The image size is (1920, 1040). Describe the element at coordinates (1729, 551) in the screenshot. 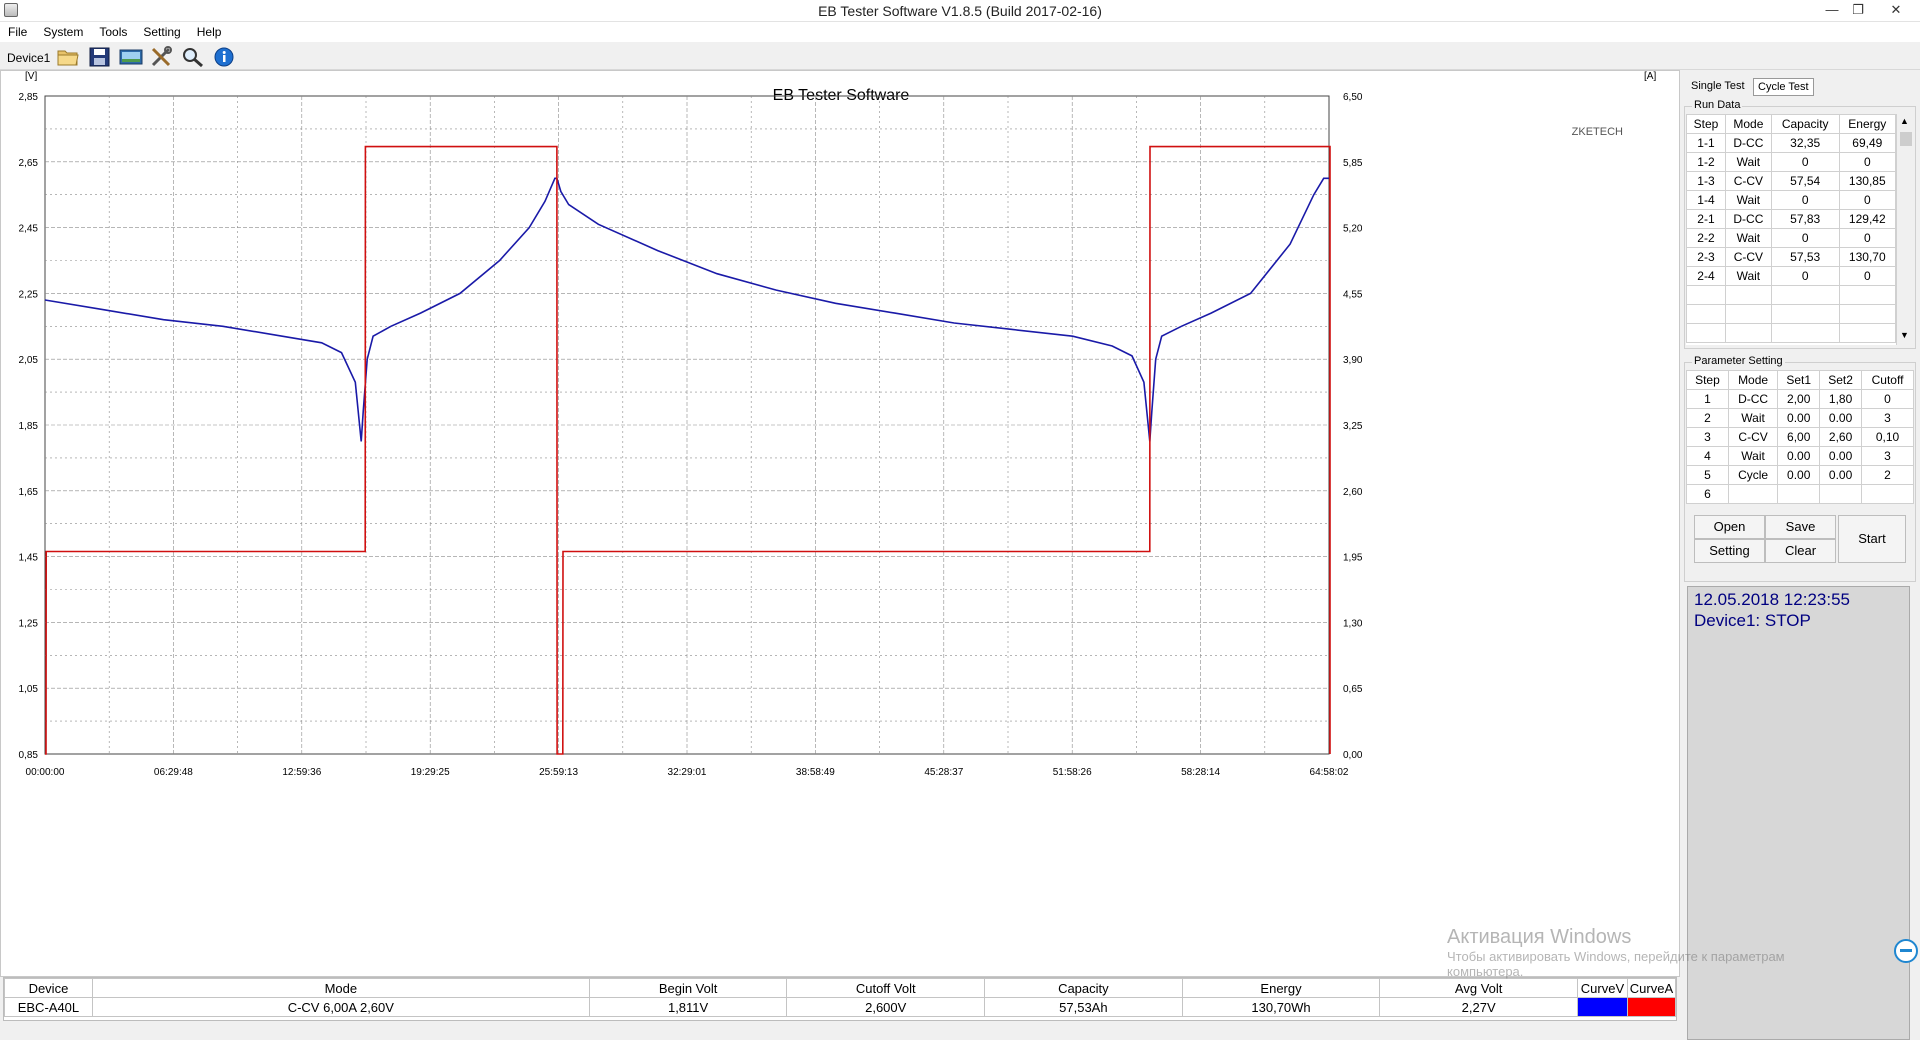

I see `setting-button: Setting` at that location.